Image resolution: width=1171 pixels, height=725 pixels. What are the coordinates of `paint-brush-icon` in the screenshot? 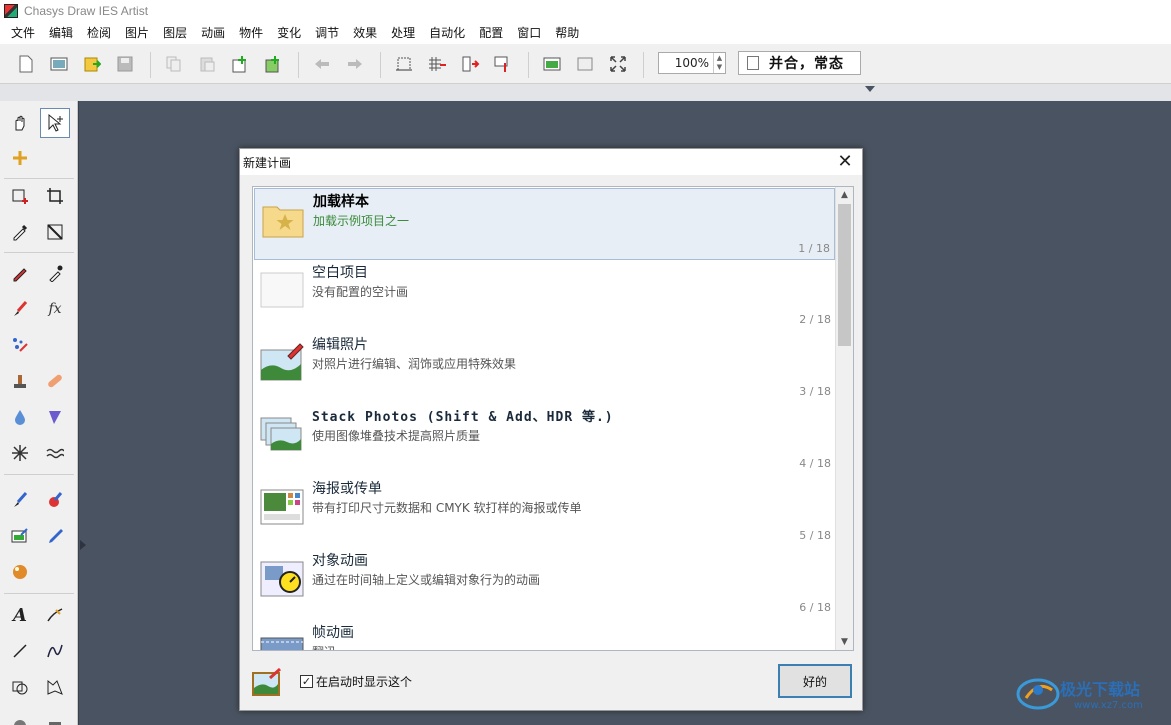 It's located at (20, 500).